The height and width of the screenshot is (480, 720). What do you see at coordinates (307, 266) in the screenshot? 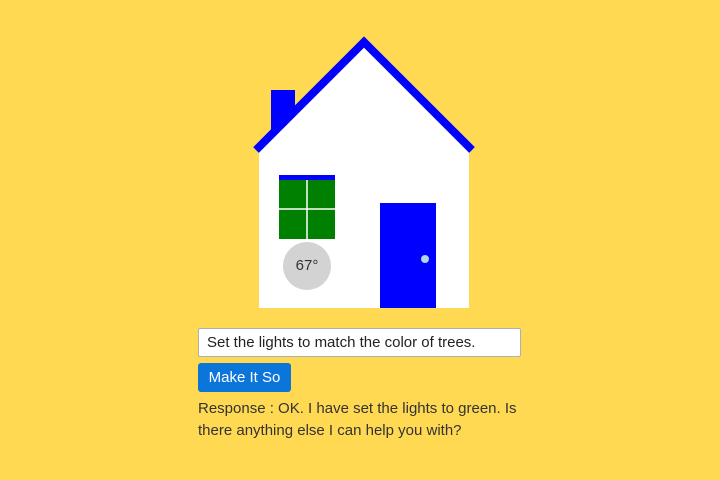
I see `thermostat` at bounding box center [307, 266].